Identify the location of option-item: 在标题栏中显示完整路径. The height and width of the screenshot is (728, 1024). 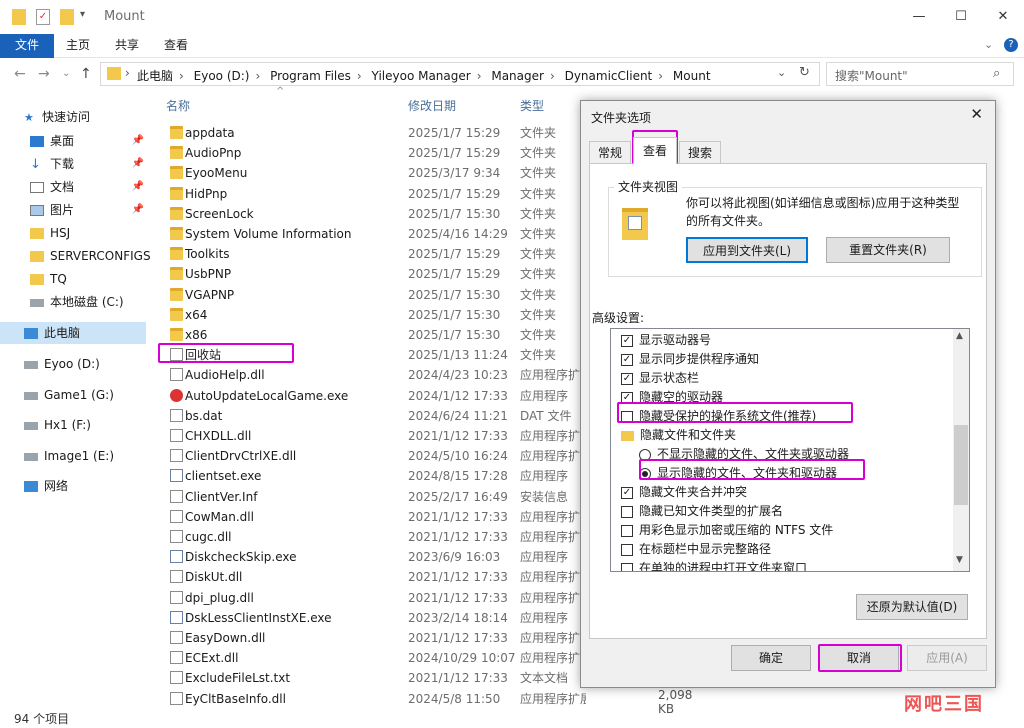
(696, 549).